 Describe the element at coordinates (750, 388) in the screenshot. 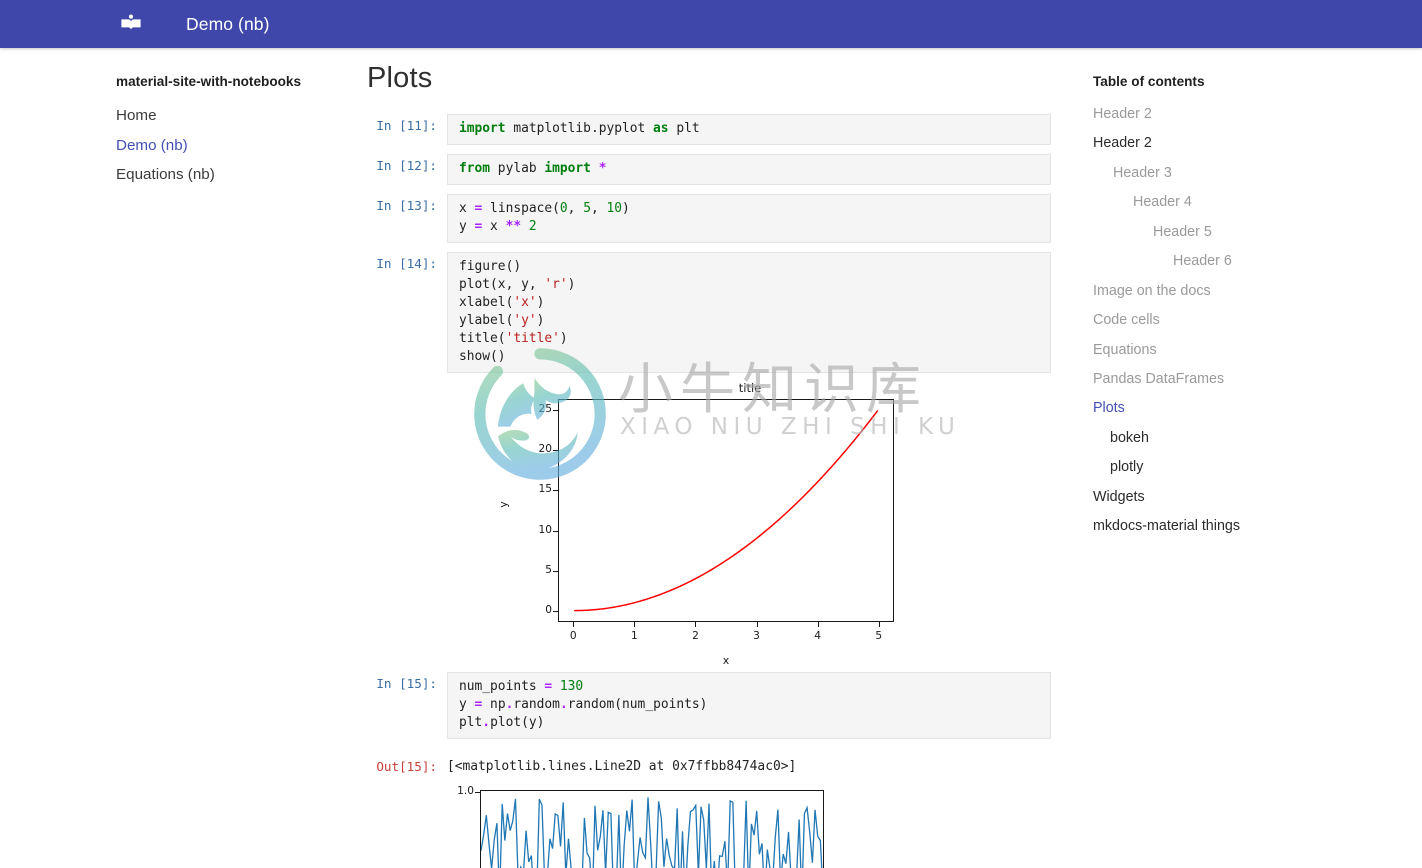

I see `chart-title: title` at that location.